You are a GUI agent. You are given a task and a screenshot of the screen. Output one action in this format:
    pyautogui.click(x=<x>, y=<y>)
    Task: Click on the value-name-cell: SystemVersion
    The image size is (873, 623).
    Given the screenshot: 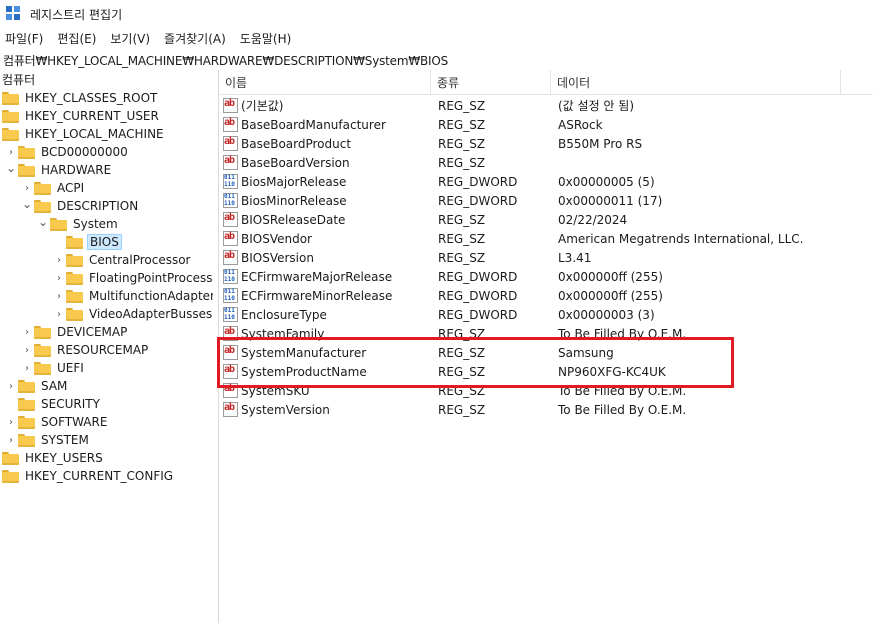 What is the action you would take?
    pyautogui.click(x=276, y=409)
    